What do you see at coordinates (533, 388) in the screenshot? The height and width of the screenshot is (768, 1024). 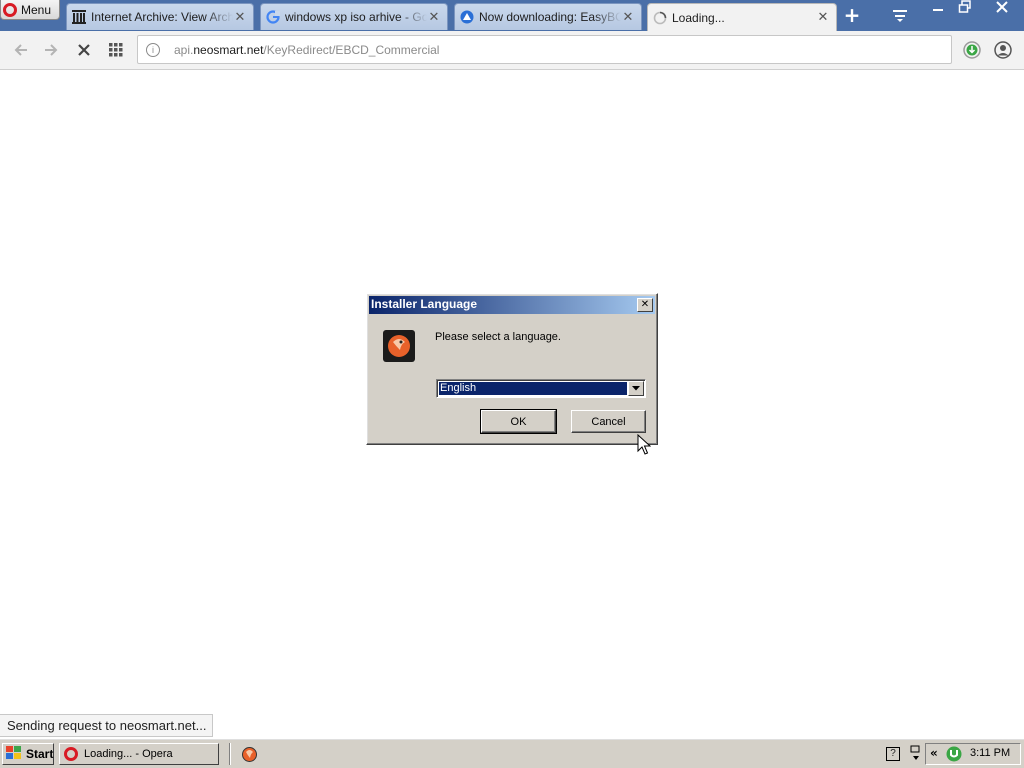 I see `language-select-value: English` at bounding box center [533, 388].